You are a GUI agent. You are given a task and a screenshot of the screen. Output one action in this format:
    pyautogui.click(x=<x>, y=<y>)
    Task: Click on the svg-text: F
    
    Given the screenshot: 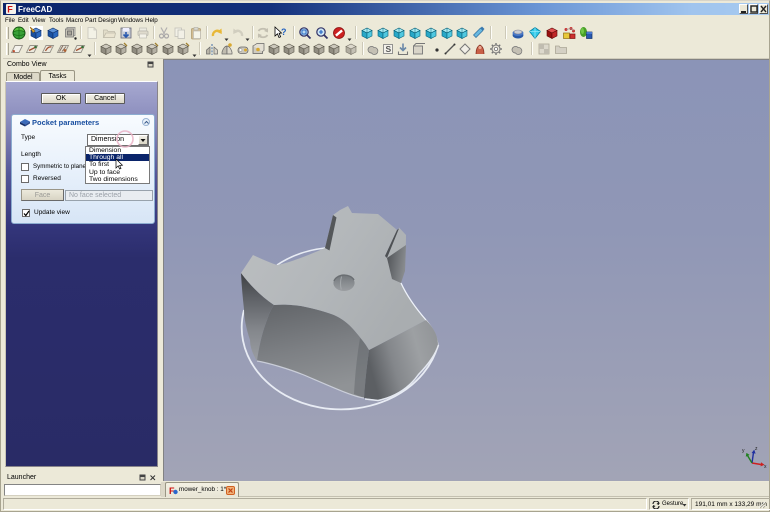 What is the action you would take?
    pyautogui.click(x=10, y=10)
    